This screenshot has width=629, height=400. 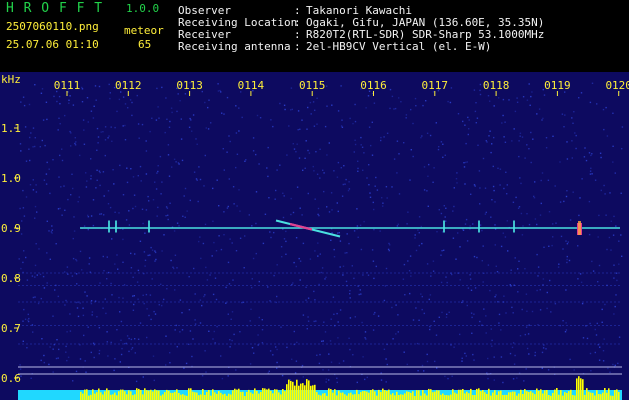 I want to click on time-tick-label: 0119, so click(x=557, y=85).